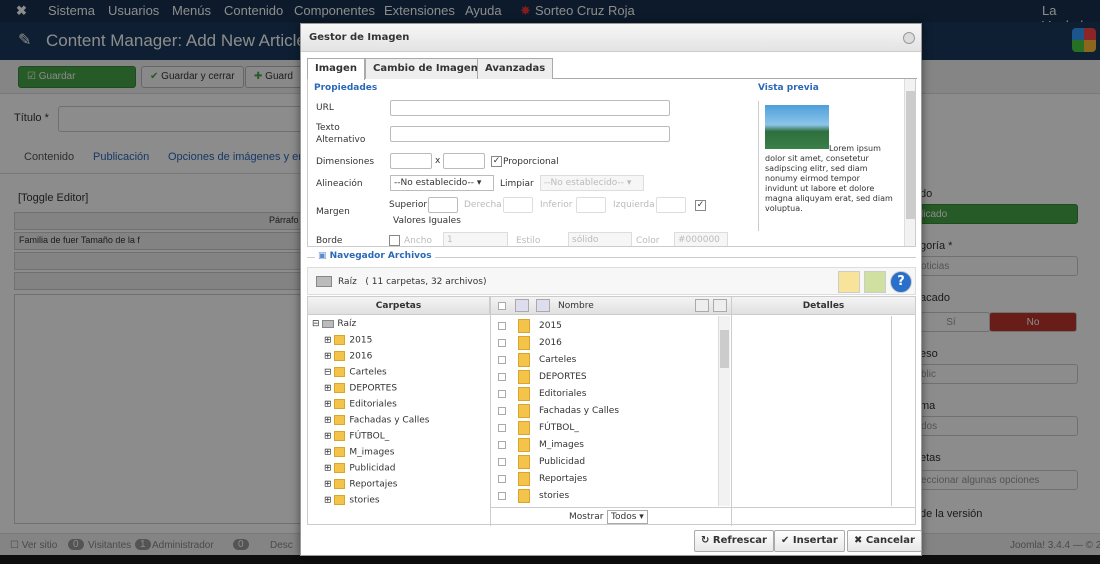 The width and height of the screenshot is (1100, 564). What do you see at coordinates (909, 38) in the screenshot?
I see `close-icon` at bounding box center [909, 38].